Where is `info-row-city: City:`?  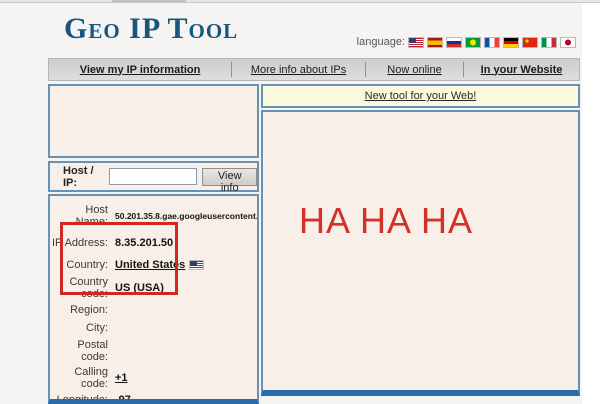 info-row-city: City: is located at coordinates (97, 328).